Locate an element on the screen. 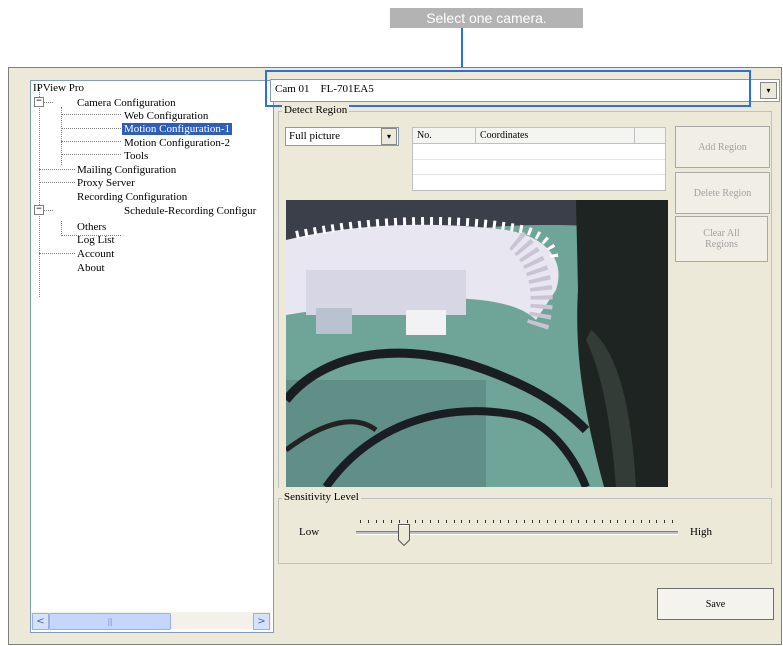  tree-item-web-configuration: Web Configuration is located at coordinates (166, 116).